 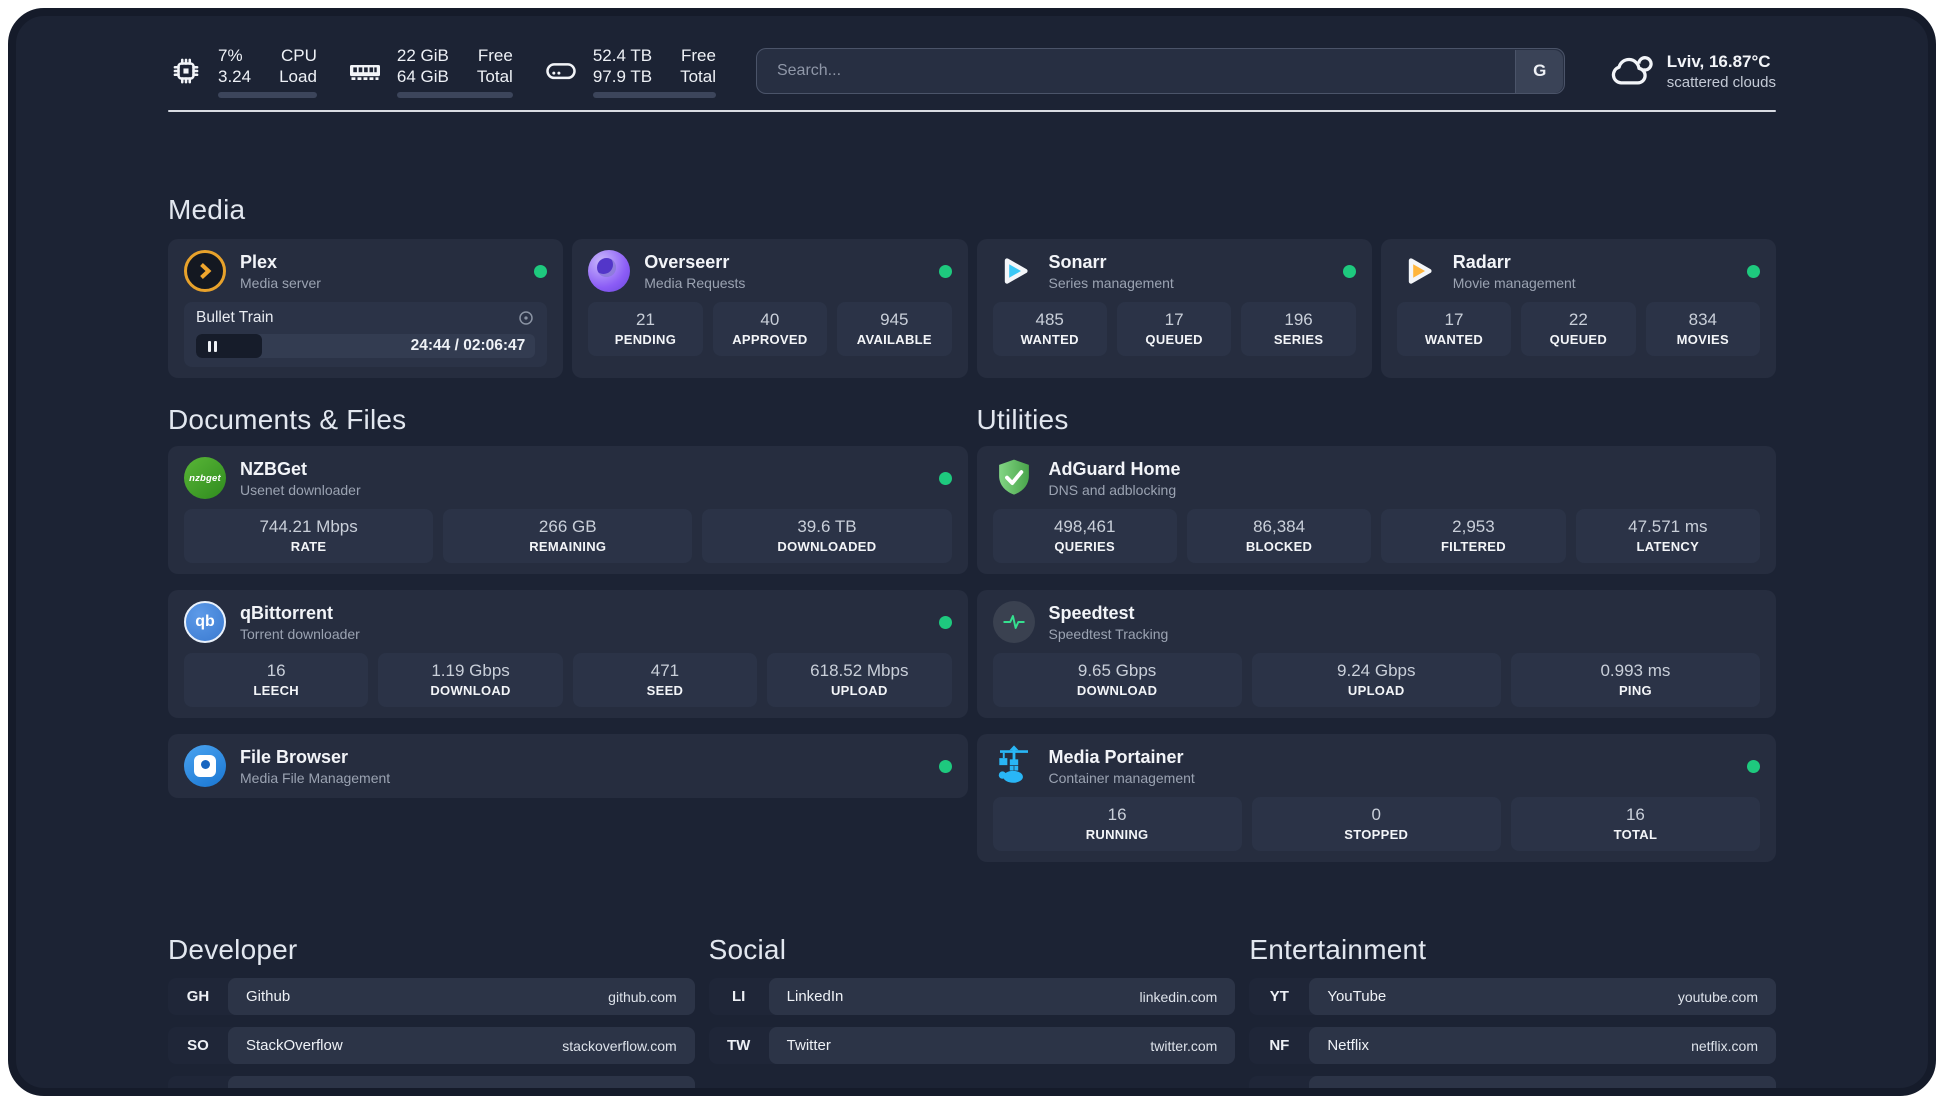 I want to click on stat-value: 40, so click(x=770, y=319).